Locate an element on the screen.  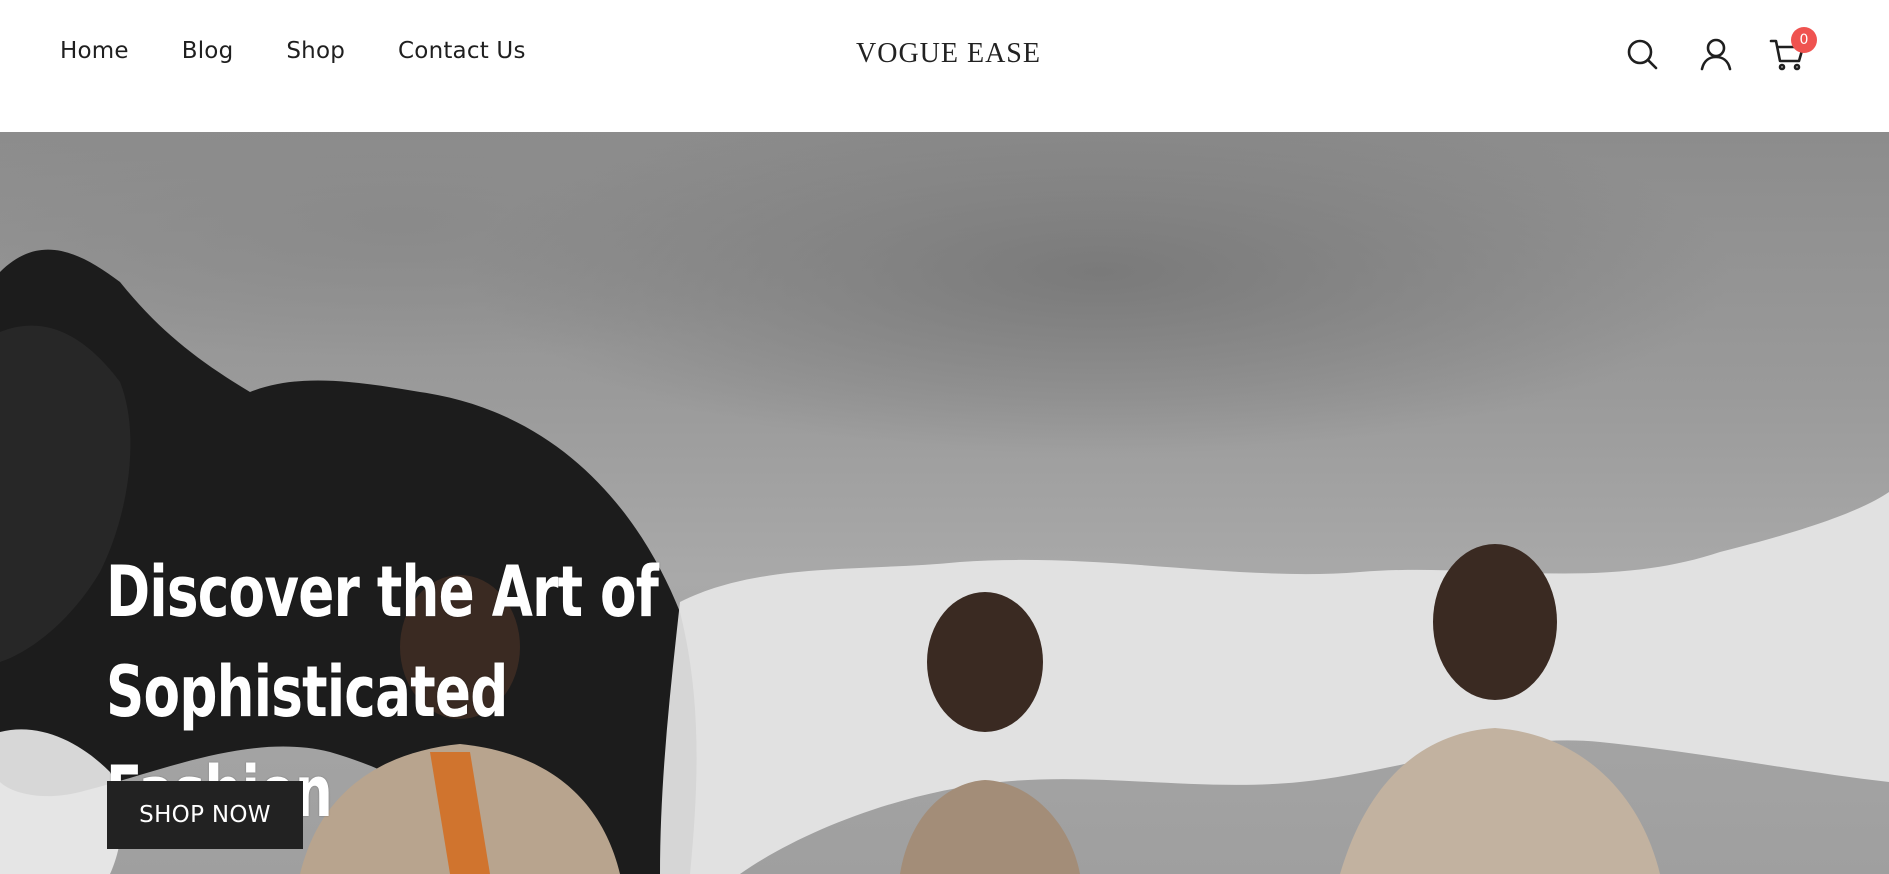
brand-logo: VOGUE EASE is located at coordinates (948, 54).